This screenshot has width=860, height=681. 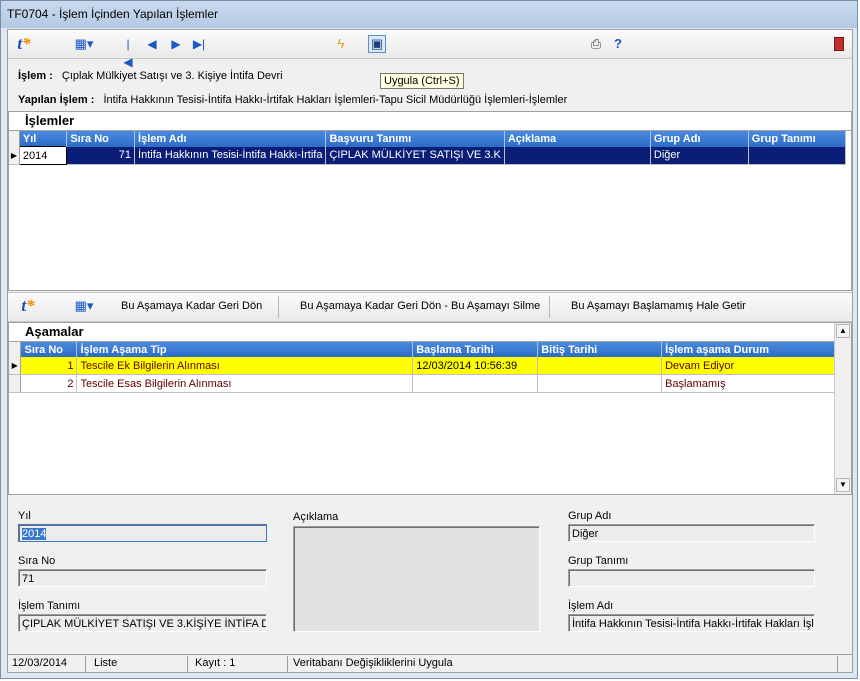 I want to click on column-header: Grup Tanımı, so click(x=797, y=139).